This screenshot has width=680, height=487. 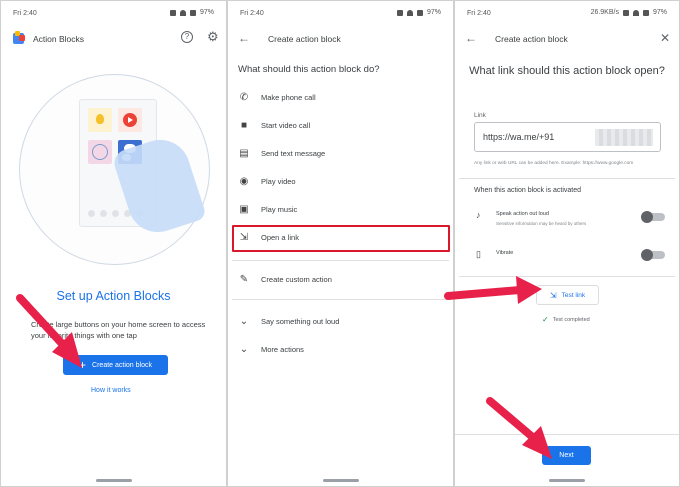 I want to click on face-tile, so click(x=100, y=152).